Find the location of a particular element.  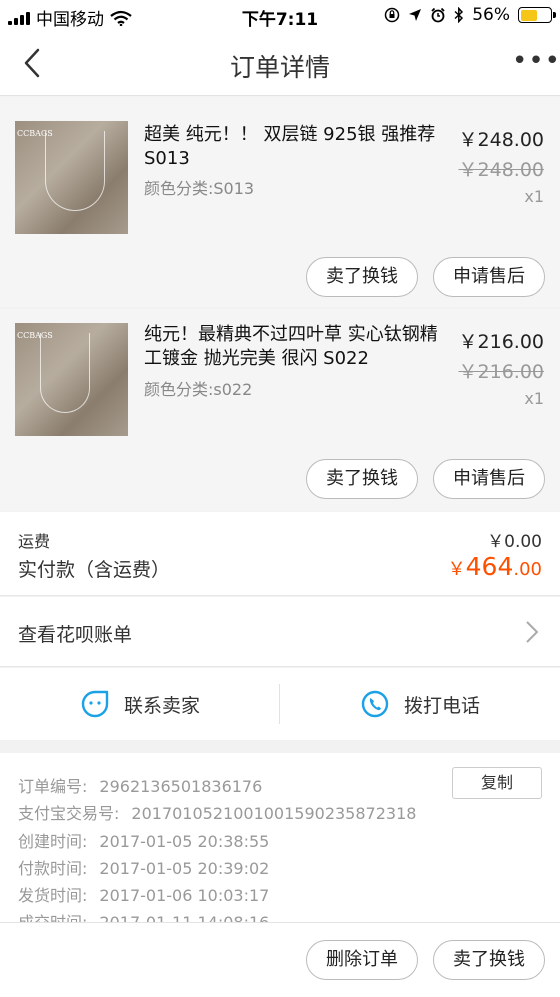

completed-time-row: 成交时间: 2017-01-11 14:08:16 is located at coordinates (143, 916).